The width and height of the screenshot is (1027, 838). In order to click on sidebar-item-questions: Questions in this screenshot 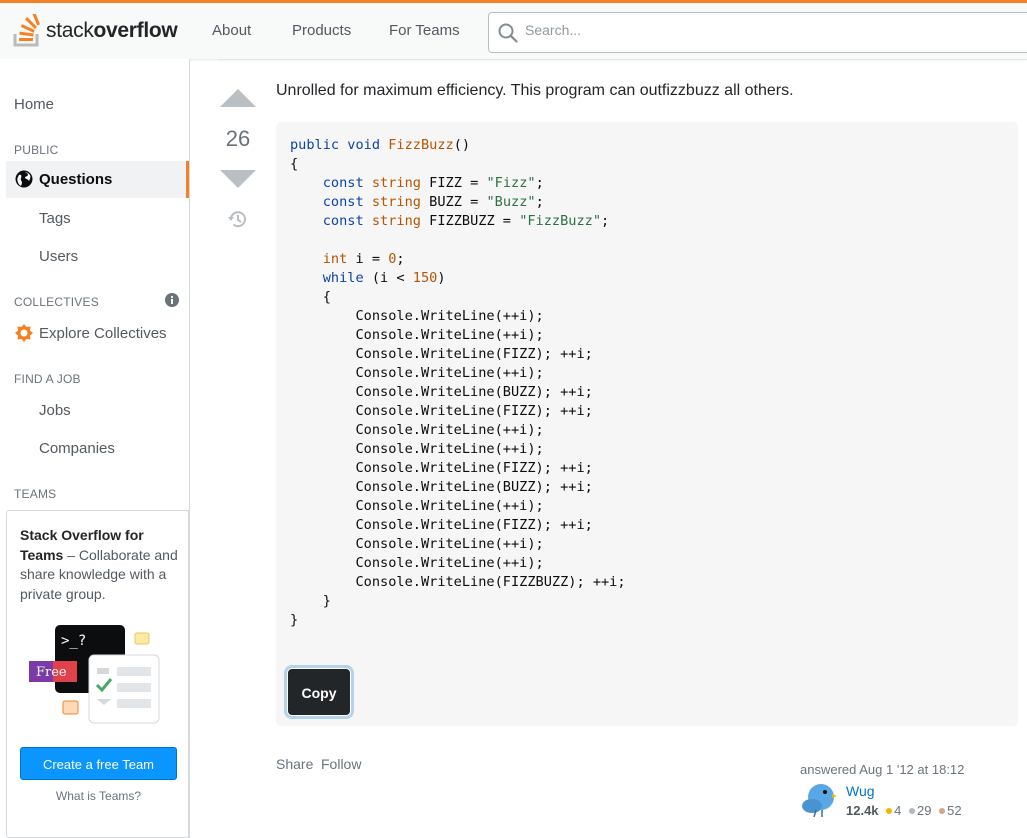, I will do `click(97, 179)`.